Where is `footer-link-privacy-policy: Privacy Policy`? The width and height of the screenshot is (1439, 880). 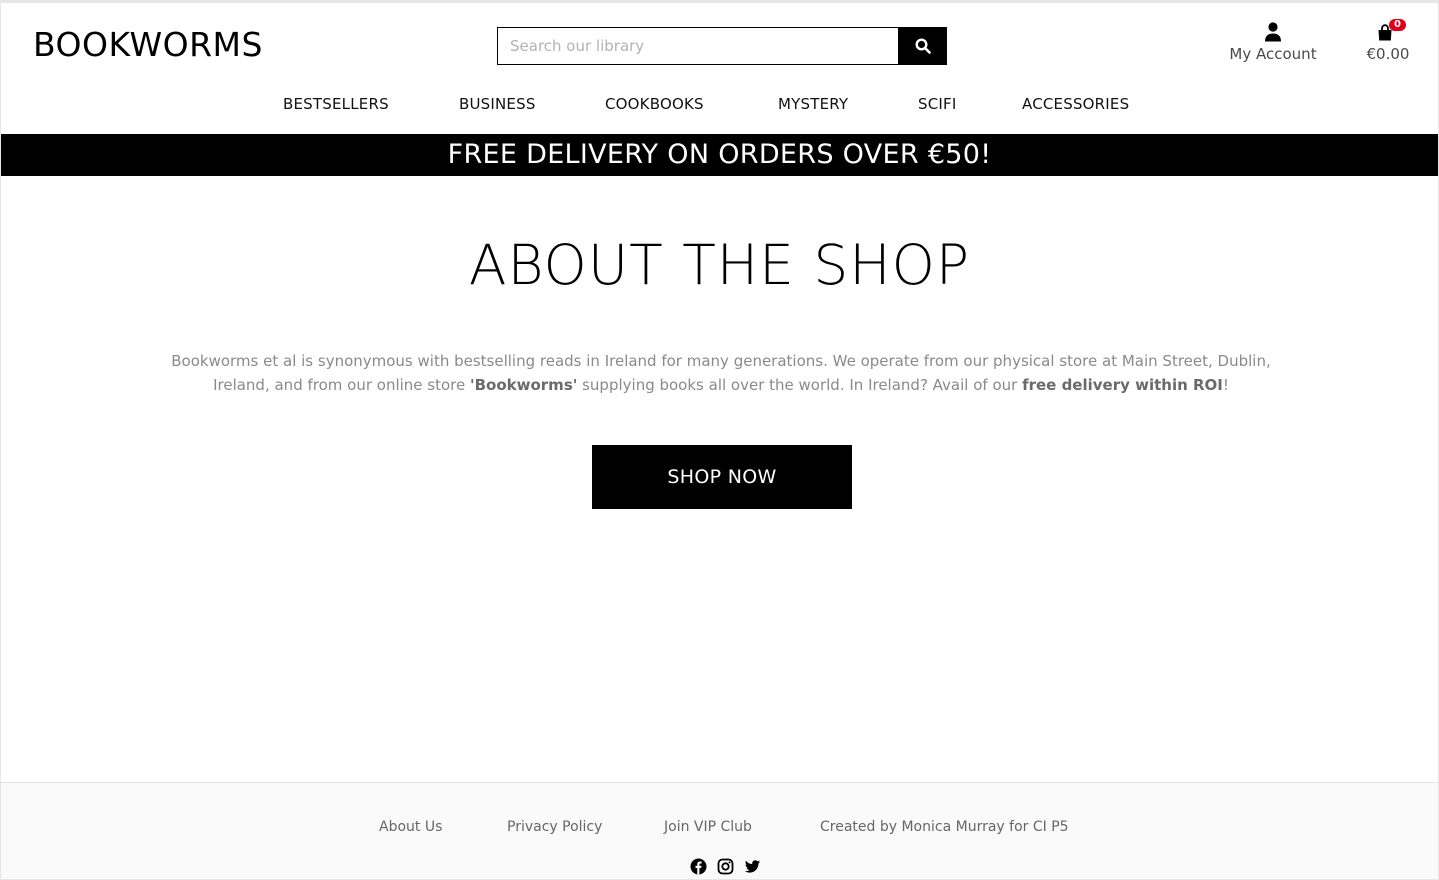 footer-link-privacy-policy: Privacy Policy is located at coordinates (554, 827).